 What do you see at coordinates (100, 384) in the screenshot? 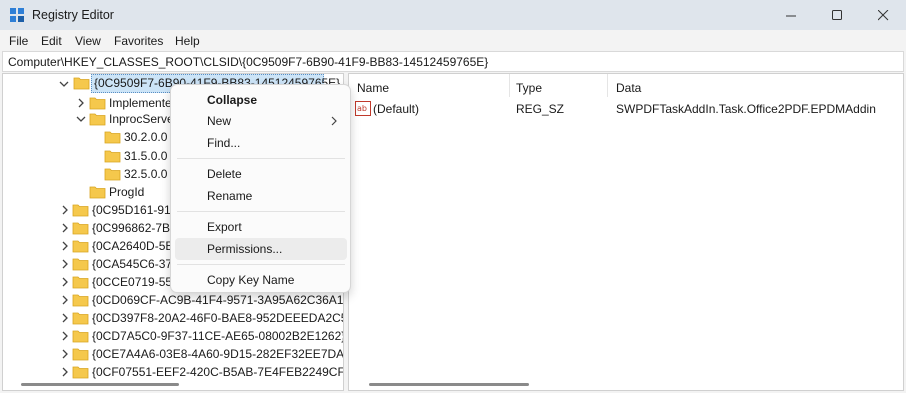
I see `tree-horizontal-scrollbar` at bounding box center [100, 384].